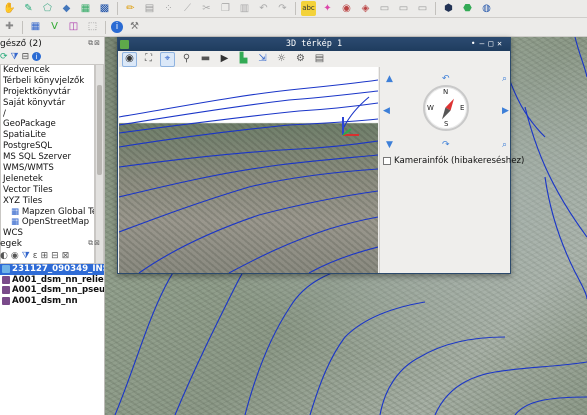  What do you see at coordinates (129, 59) in the screenshot?
I see `camera-control-icon: ◉` at bounding box center [129, 59].